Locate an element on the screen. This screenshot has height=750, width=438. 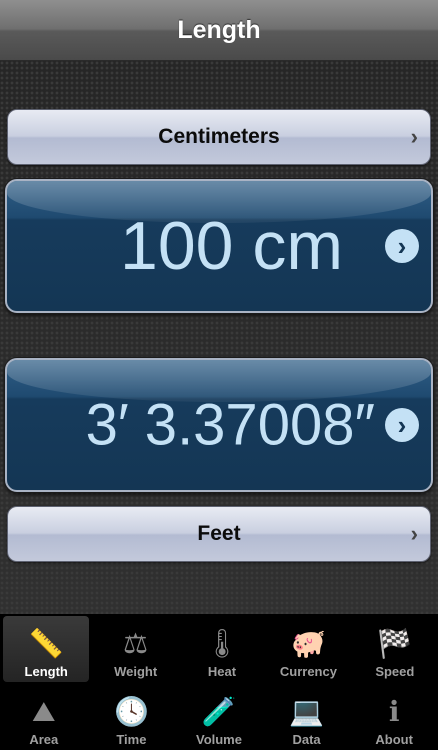
from-unit-button: Centimeters › is located at coordinates (219, 137).